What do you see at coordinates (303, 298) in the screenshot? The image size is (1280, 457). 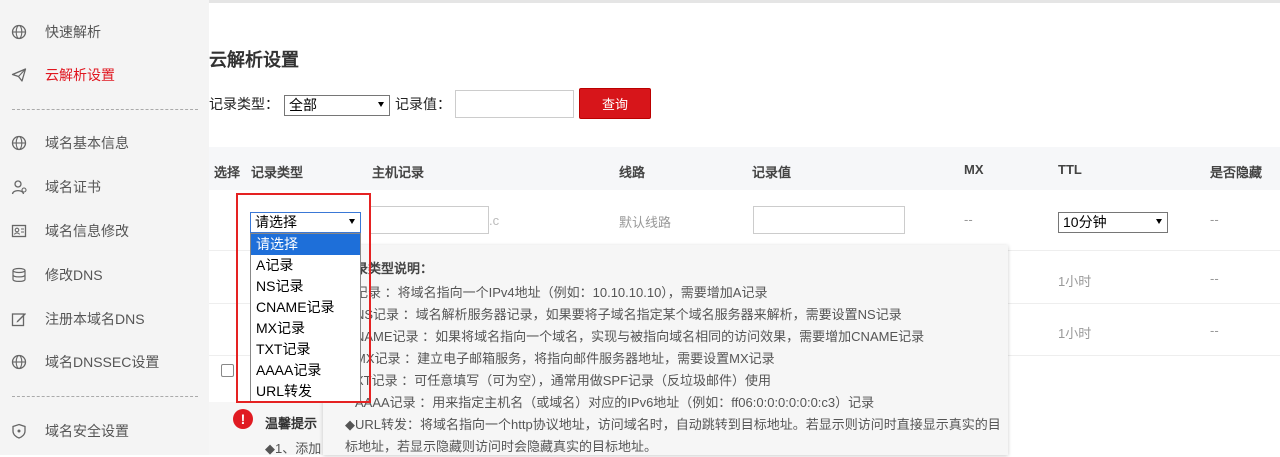 I see `highlight-box` at bounding box center [303, 298].